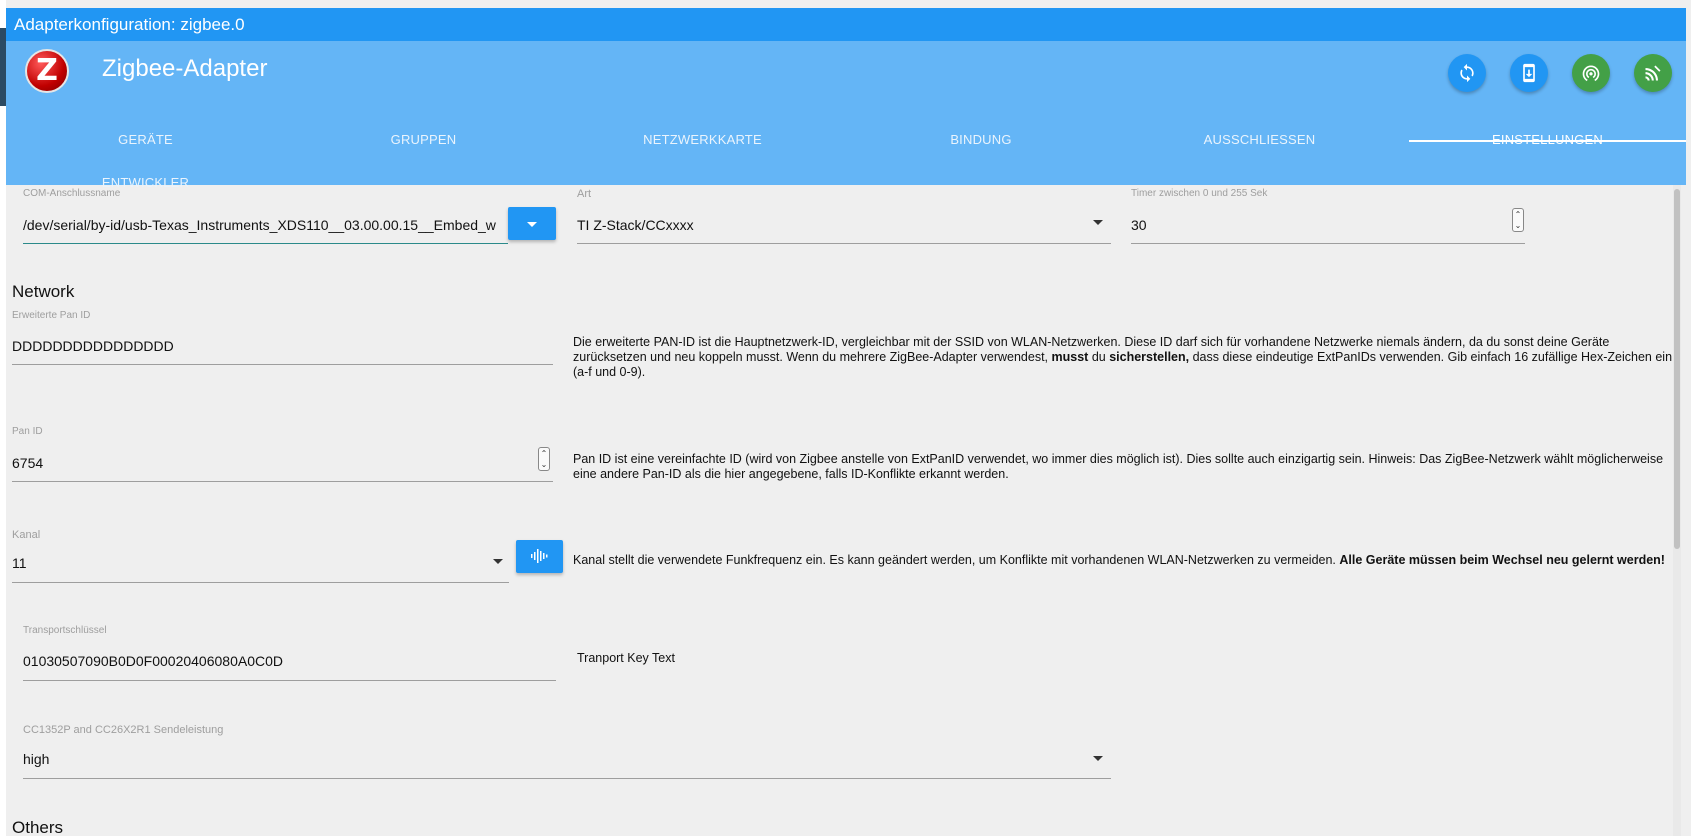 This screenshot has height=838, width=1691. I want to click on tx-power-label: CC1352P and CC26X2R1 Sendeleistung, so click(123, 730).